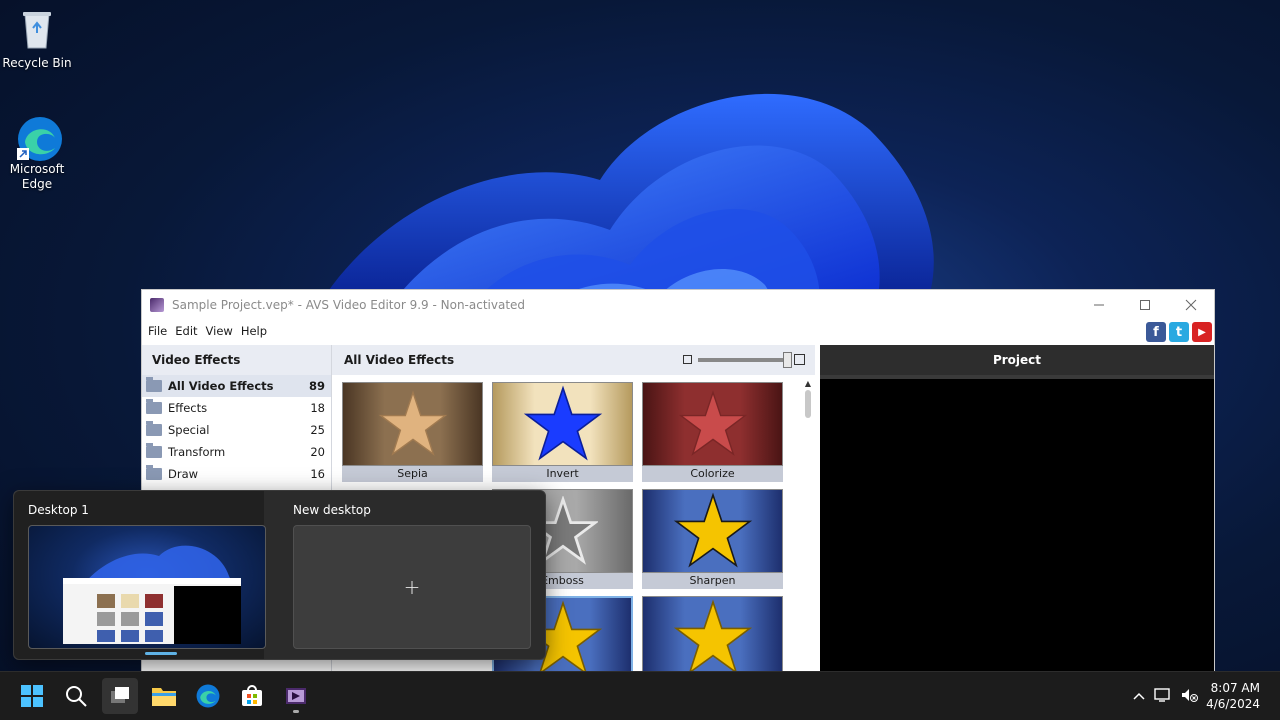 Image resolution: width=1280 pixels, height=720 pixels. I want to click on effects-header: All Video Effects, so click(573, 360).